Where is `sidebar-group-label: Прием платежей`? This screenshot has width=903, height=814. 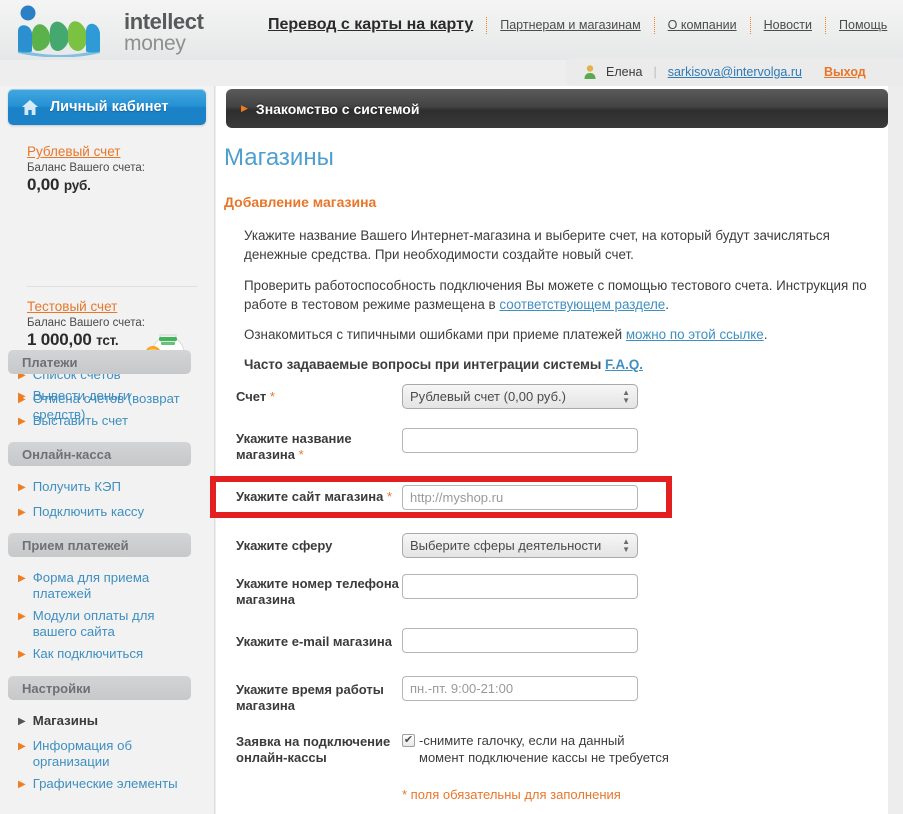
sidebar-group-label: Прием платежей is located at coordinates (75, 545).